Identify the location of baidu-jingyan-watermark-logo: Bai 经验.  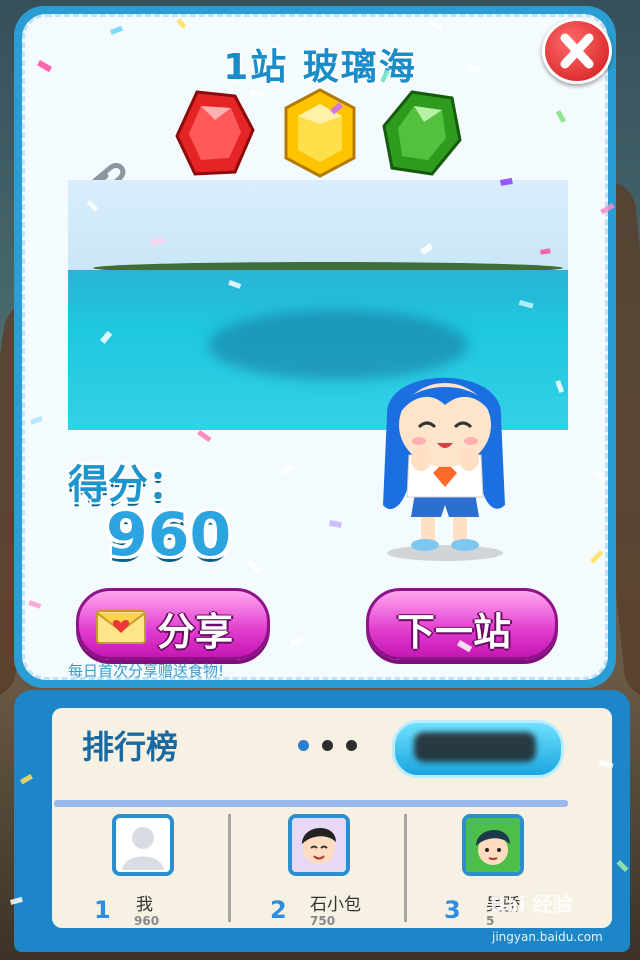
(531, 904).